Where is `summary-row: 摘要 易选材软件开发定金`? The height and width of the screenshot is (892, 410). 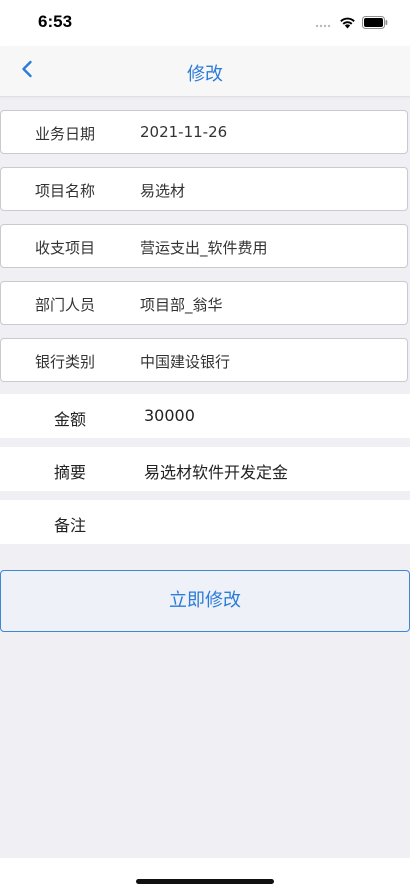 summary-row: 摘要 易选材软件开发定金 is located at coordinates (205, 469).